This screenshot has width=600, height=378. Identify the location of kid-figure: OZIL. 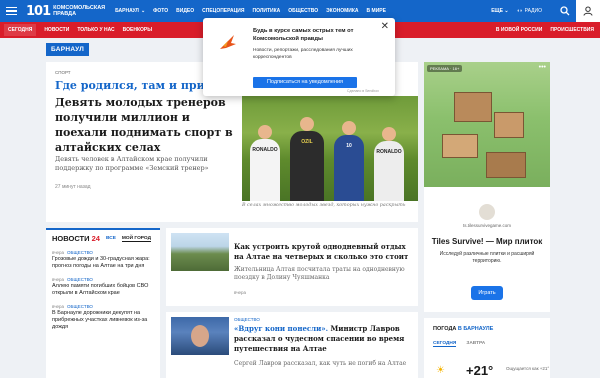
(307, 159).